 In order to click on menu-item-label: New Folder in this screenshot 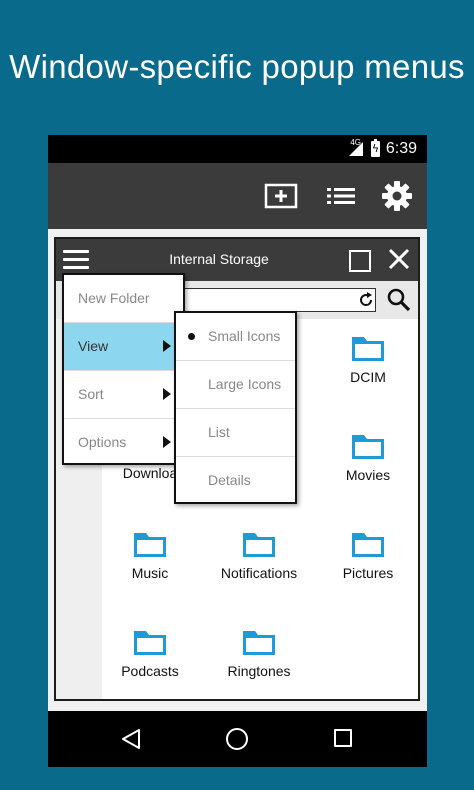, I will do `click(114, 298)`.